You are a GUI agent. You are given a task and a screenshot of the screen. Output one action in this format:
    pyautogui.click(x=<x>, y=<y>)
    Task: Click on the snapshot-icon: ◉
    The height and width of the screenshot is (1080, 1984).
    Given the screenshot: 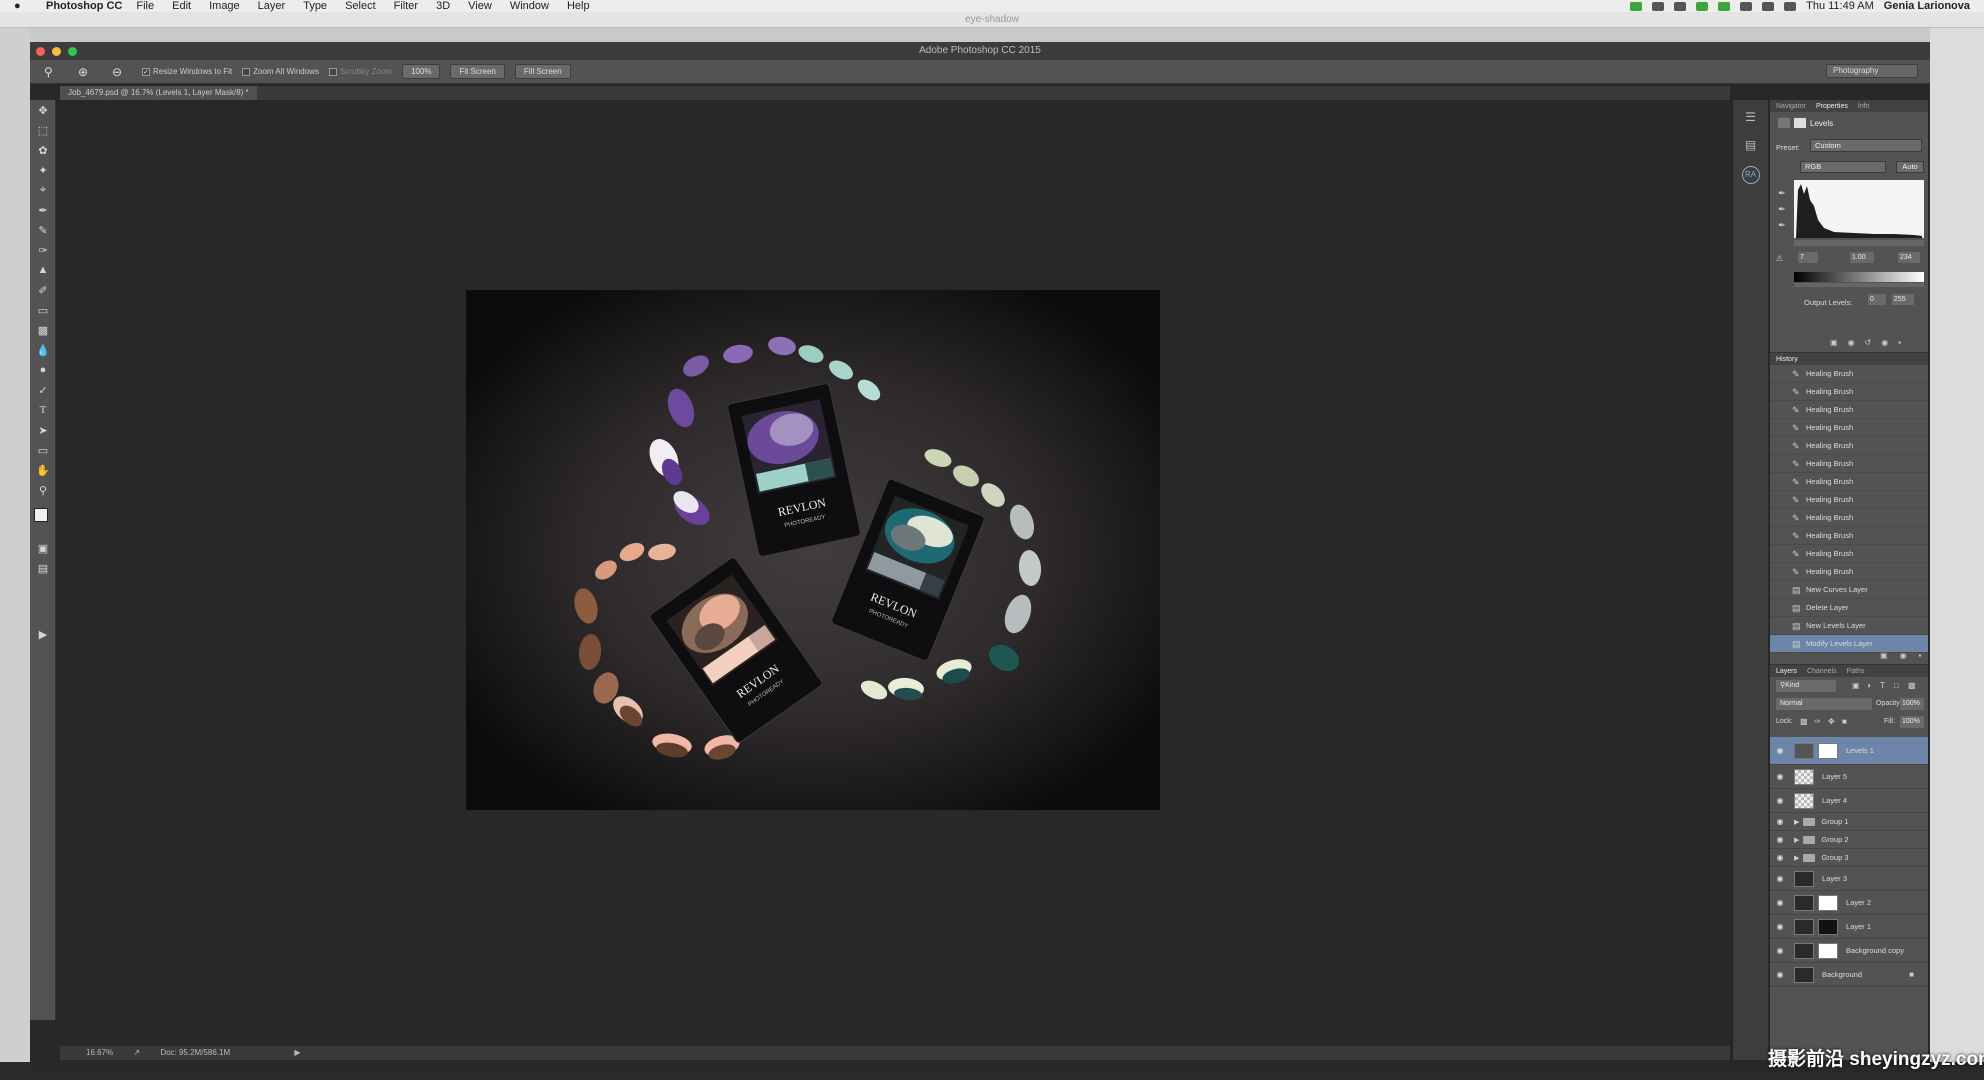 What is the action you would take?
    pyautogui.click(x=1903, y=655)
    